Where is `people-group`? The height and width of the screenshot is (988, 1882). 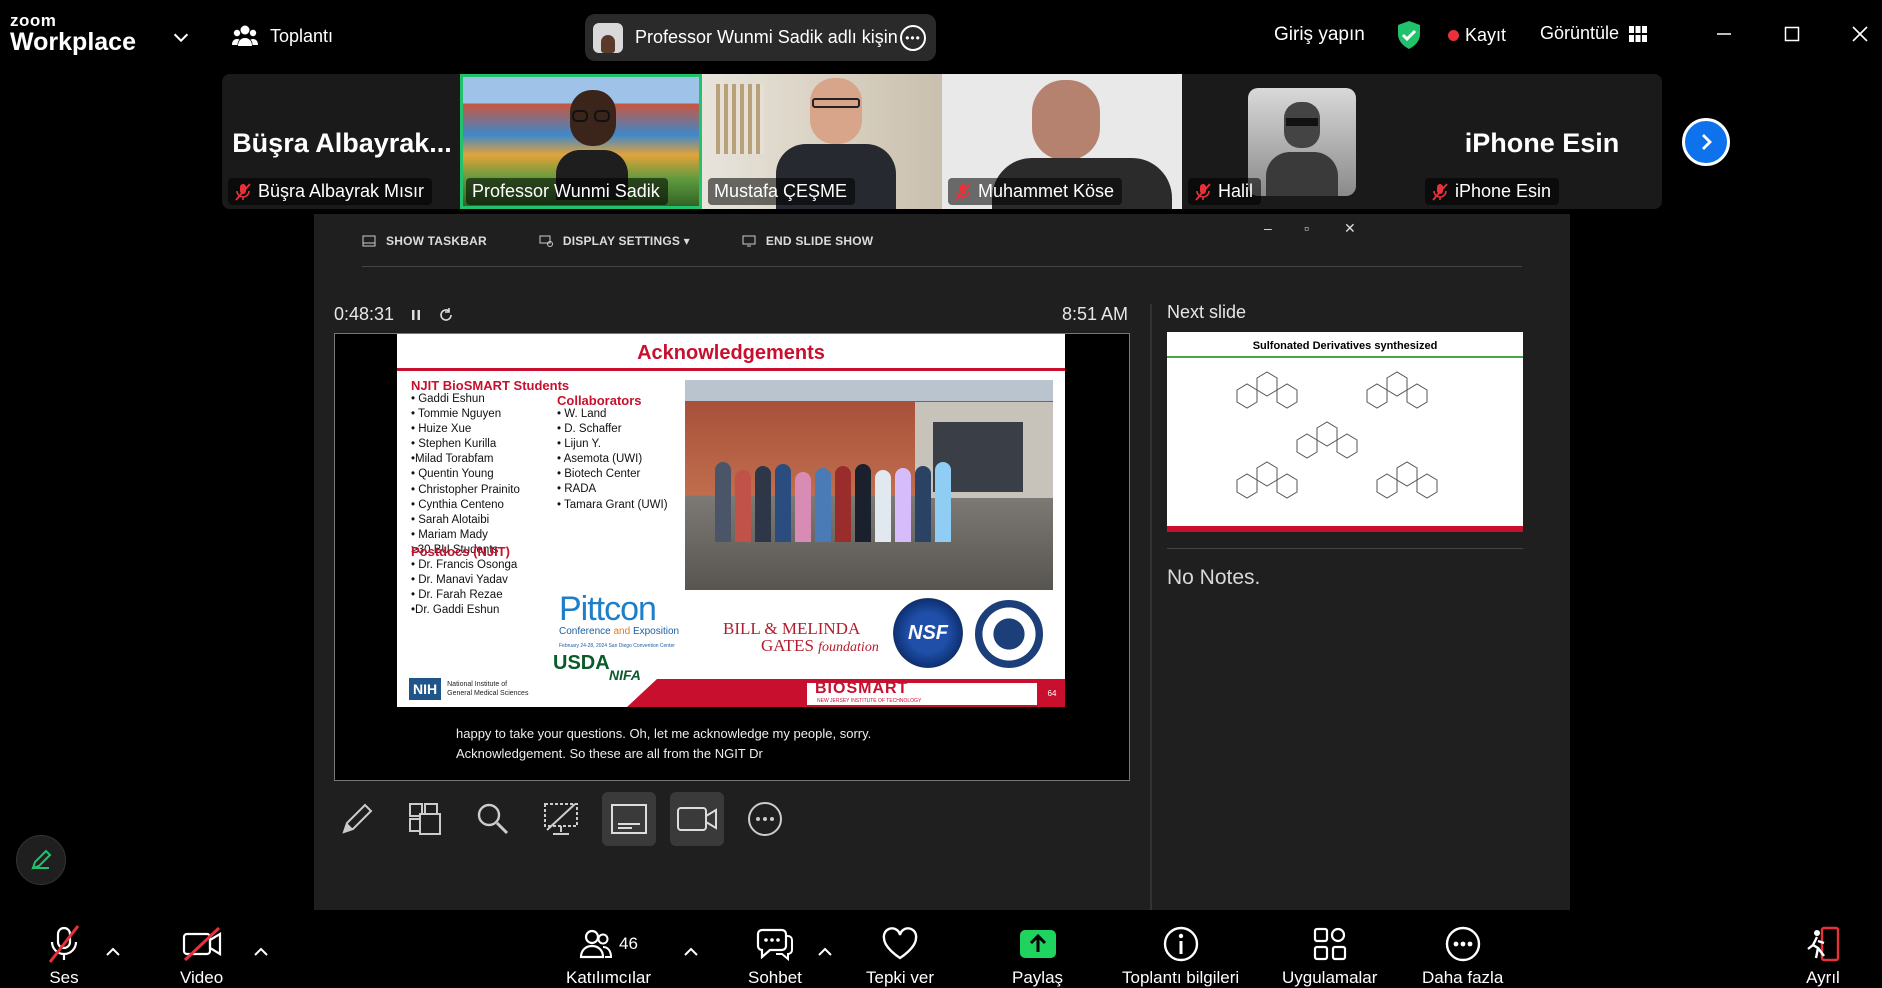 people-group is located at coordinates (850, 501).